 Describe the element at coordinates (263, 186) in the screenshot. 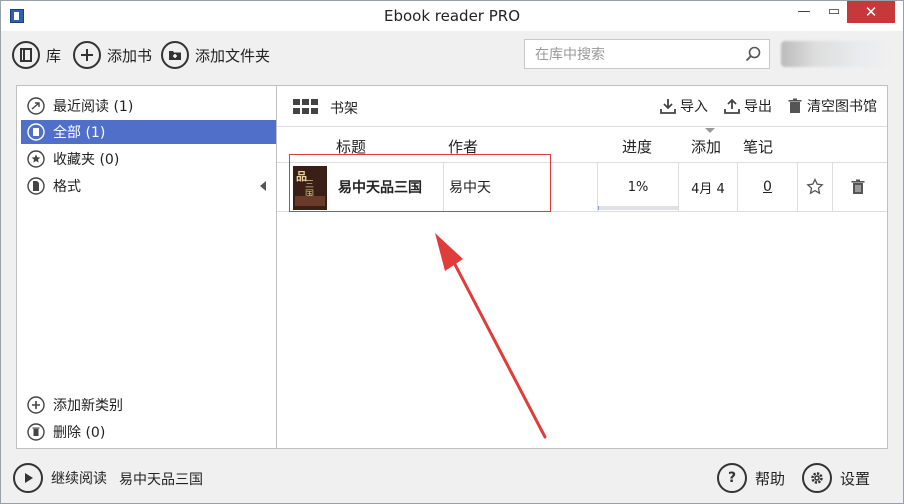

I see `expand-arrow-icon` at that location.